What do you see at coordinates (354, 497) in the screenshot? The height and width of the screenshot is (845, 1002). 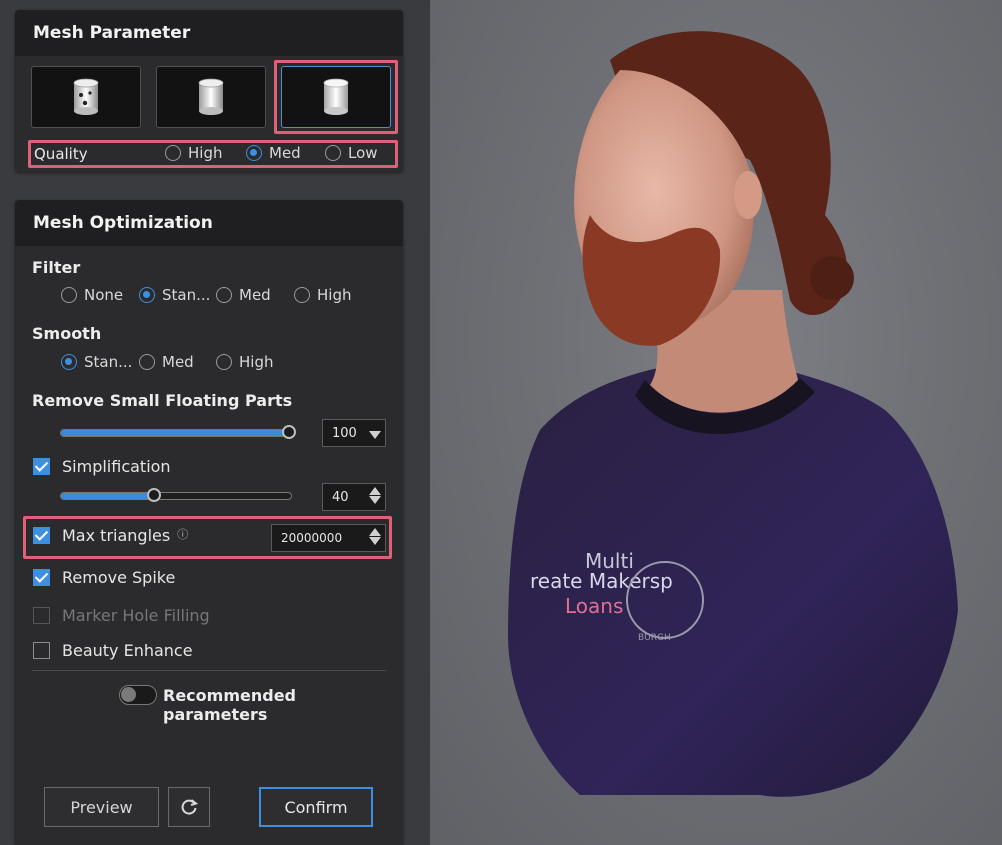 I see `simplification-spinbox: 40` at bounding box center [354, 497].